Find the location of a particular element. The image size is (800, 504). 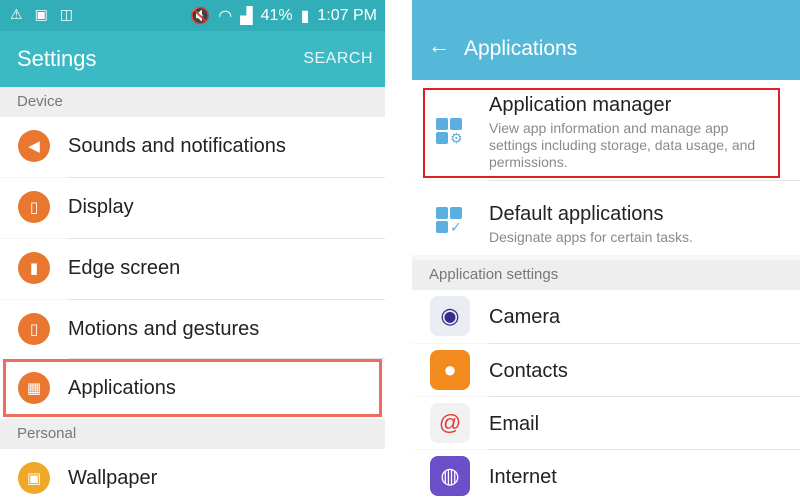

app-item-contacts: ● Contacts is located at coordinates (606, 370).